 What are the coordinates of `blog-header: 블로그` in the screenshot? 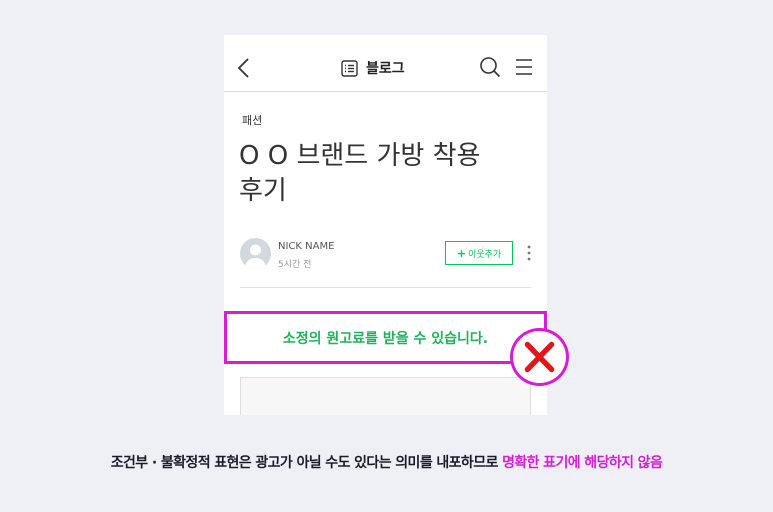 It's located at (385, 63).